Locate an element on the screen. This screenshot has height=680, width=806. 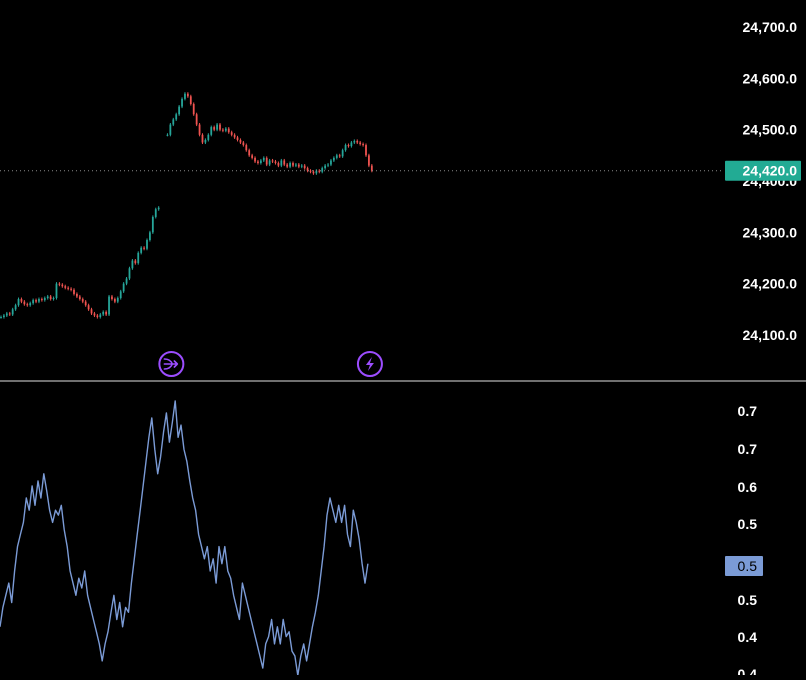
price-tick-label: 24,100.0 is located at coordinates (770, 335).